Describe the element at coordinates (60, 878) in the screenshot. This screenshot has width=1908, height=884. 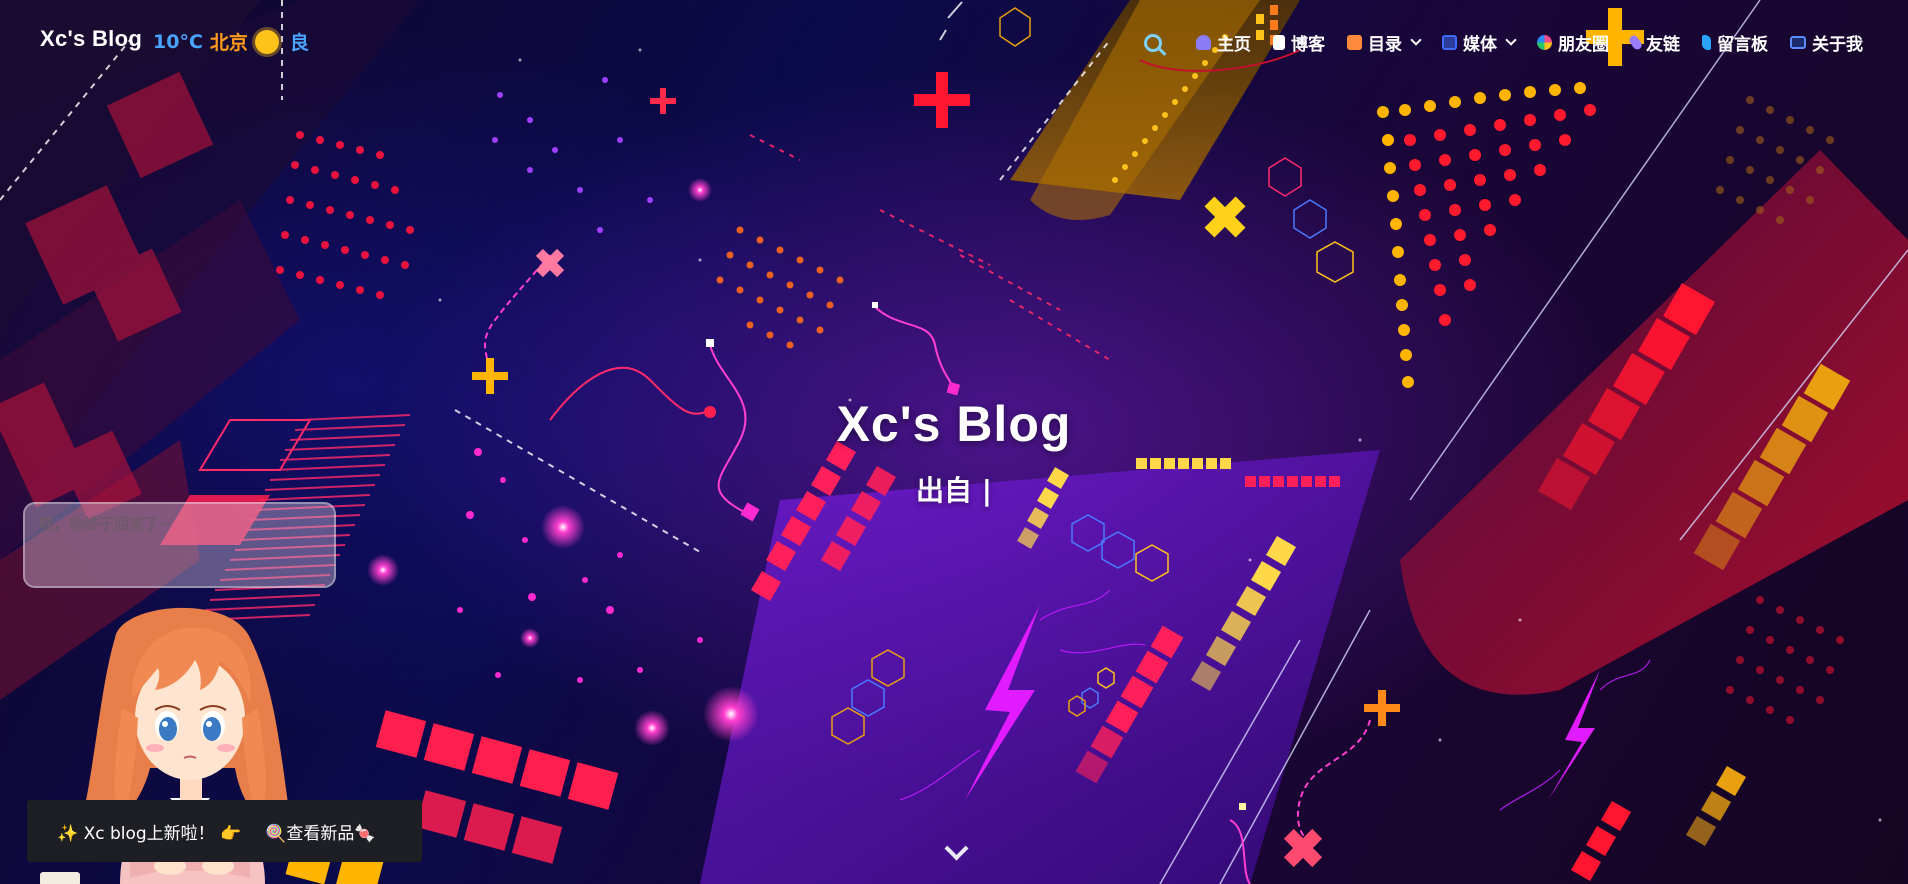
I see `coffee-cup-icon` at that location.